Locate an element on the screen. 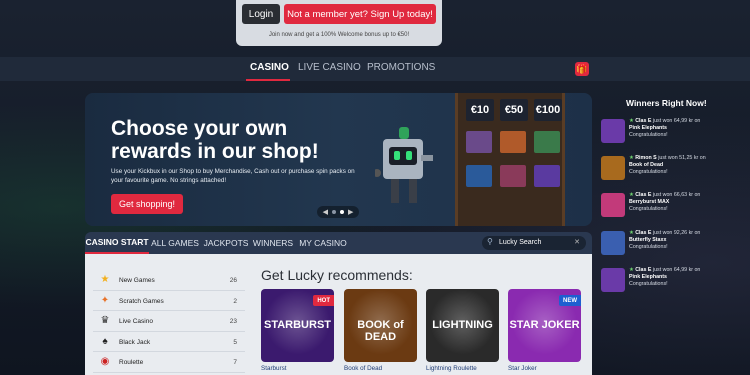 The width and height of the screenshot is (750, 375). category-label: Scratch Games is located at coordinates (141, 301).